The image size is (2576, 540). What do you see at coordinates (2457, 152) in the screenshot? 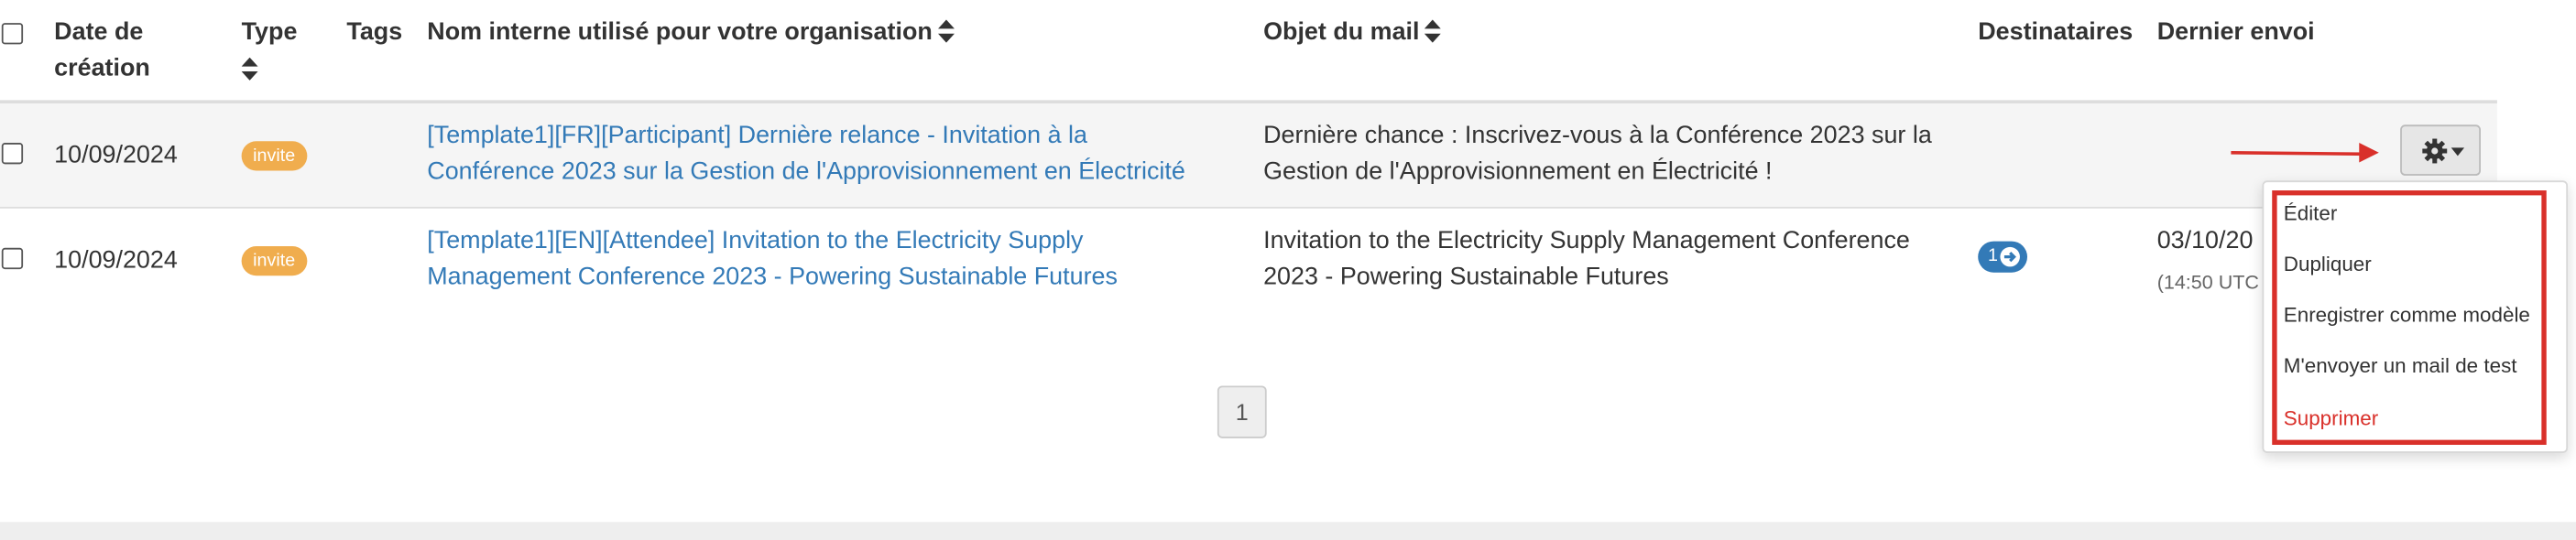
I see `caret-down-icon` at bounding box center [2457, 152].